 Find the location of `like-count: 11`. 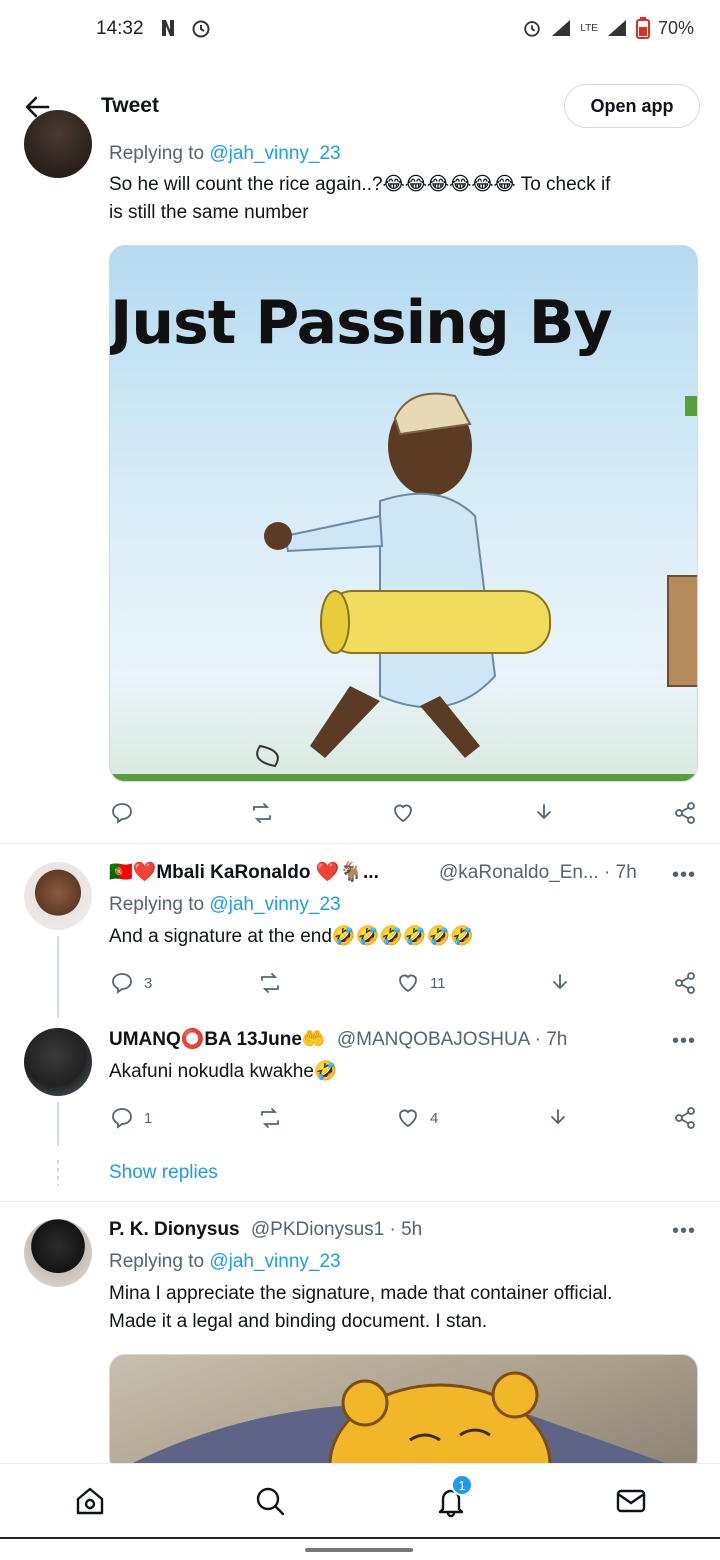

like-count: 11 is located at coordinates (438, 983).